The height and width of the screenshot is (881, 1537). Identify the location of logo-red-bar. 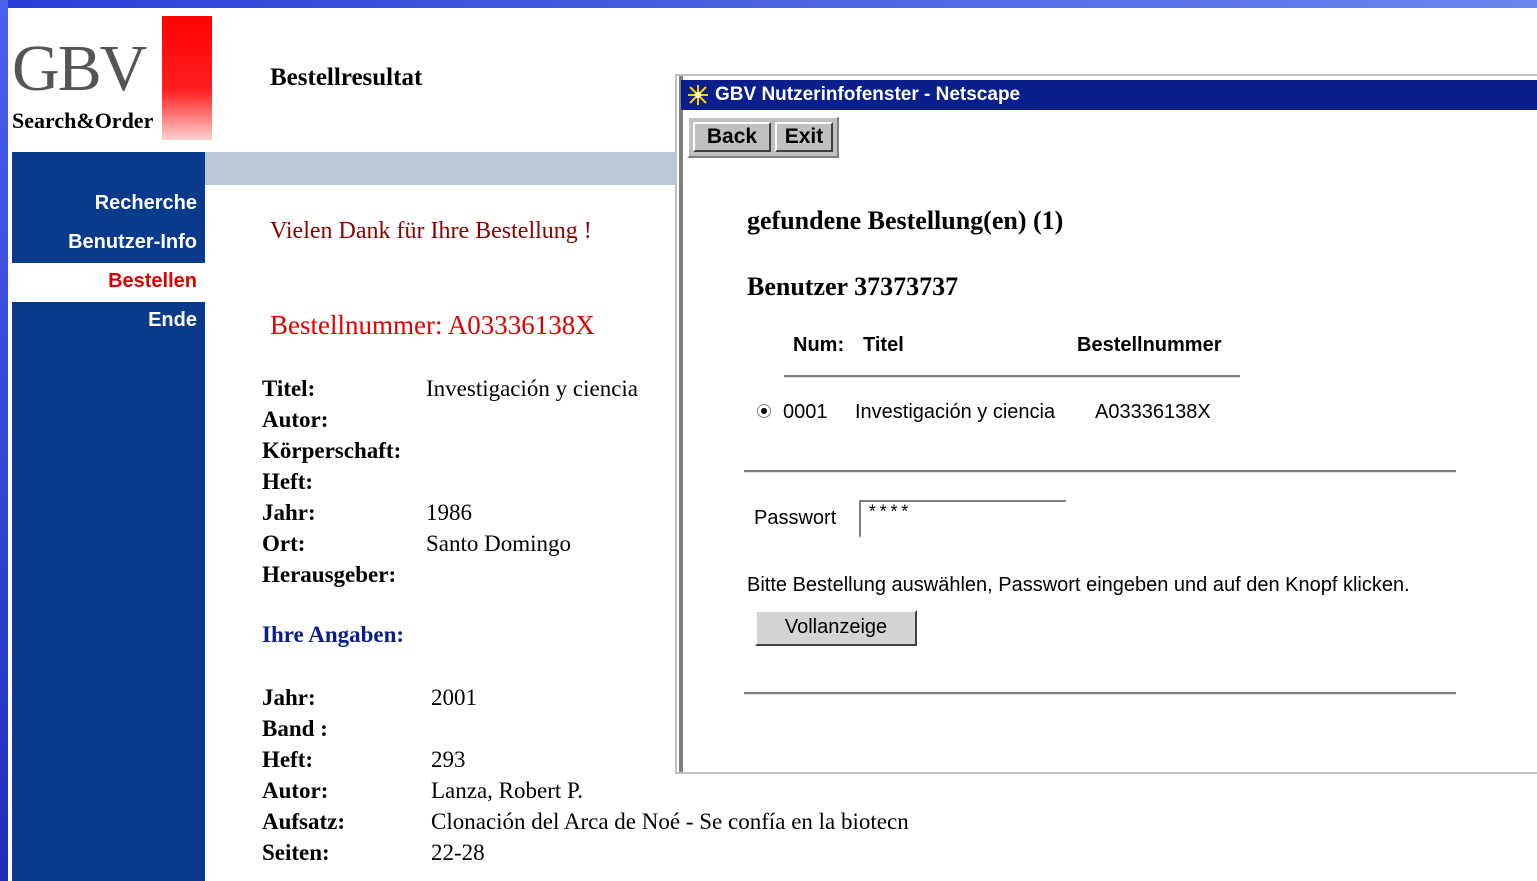
(187, 78).